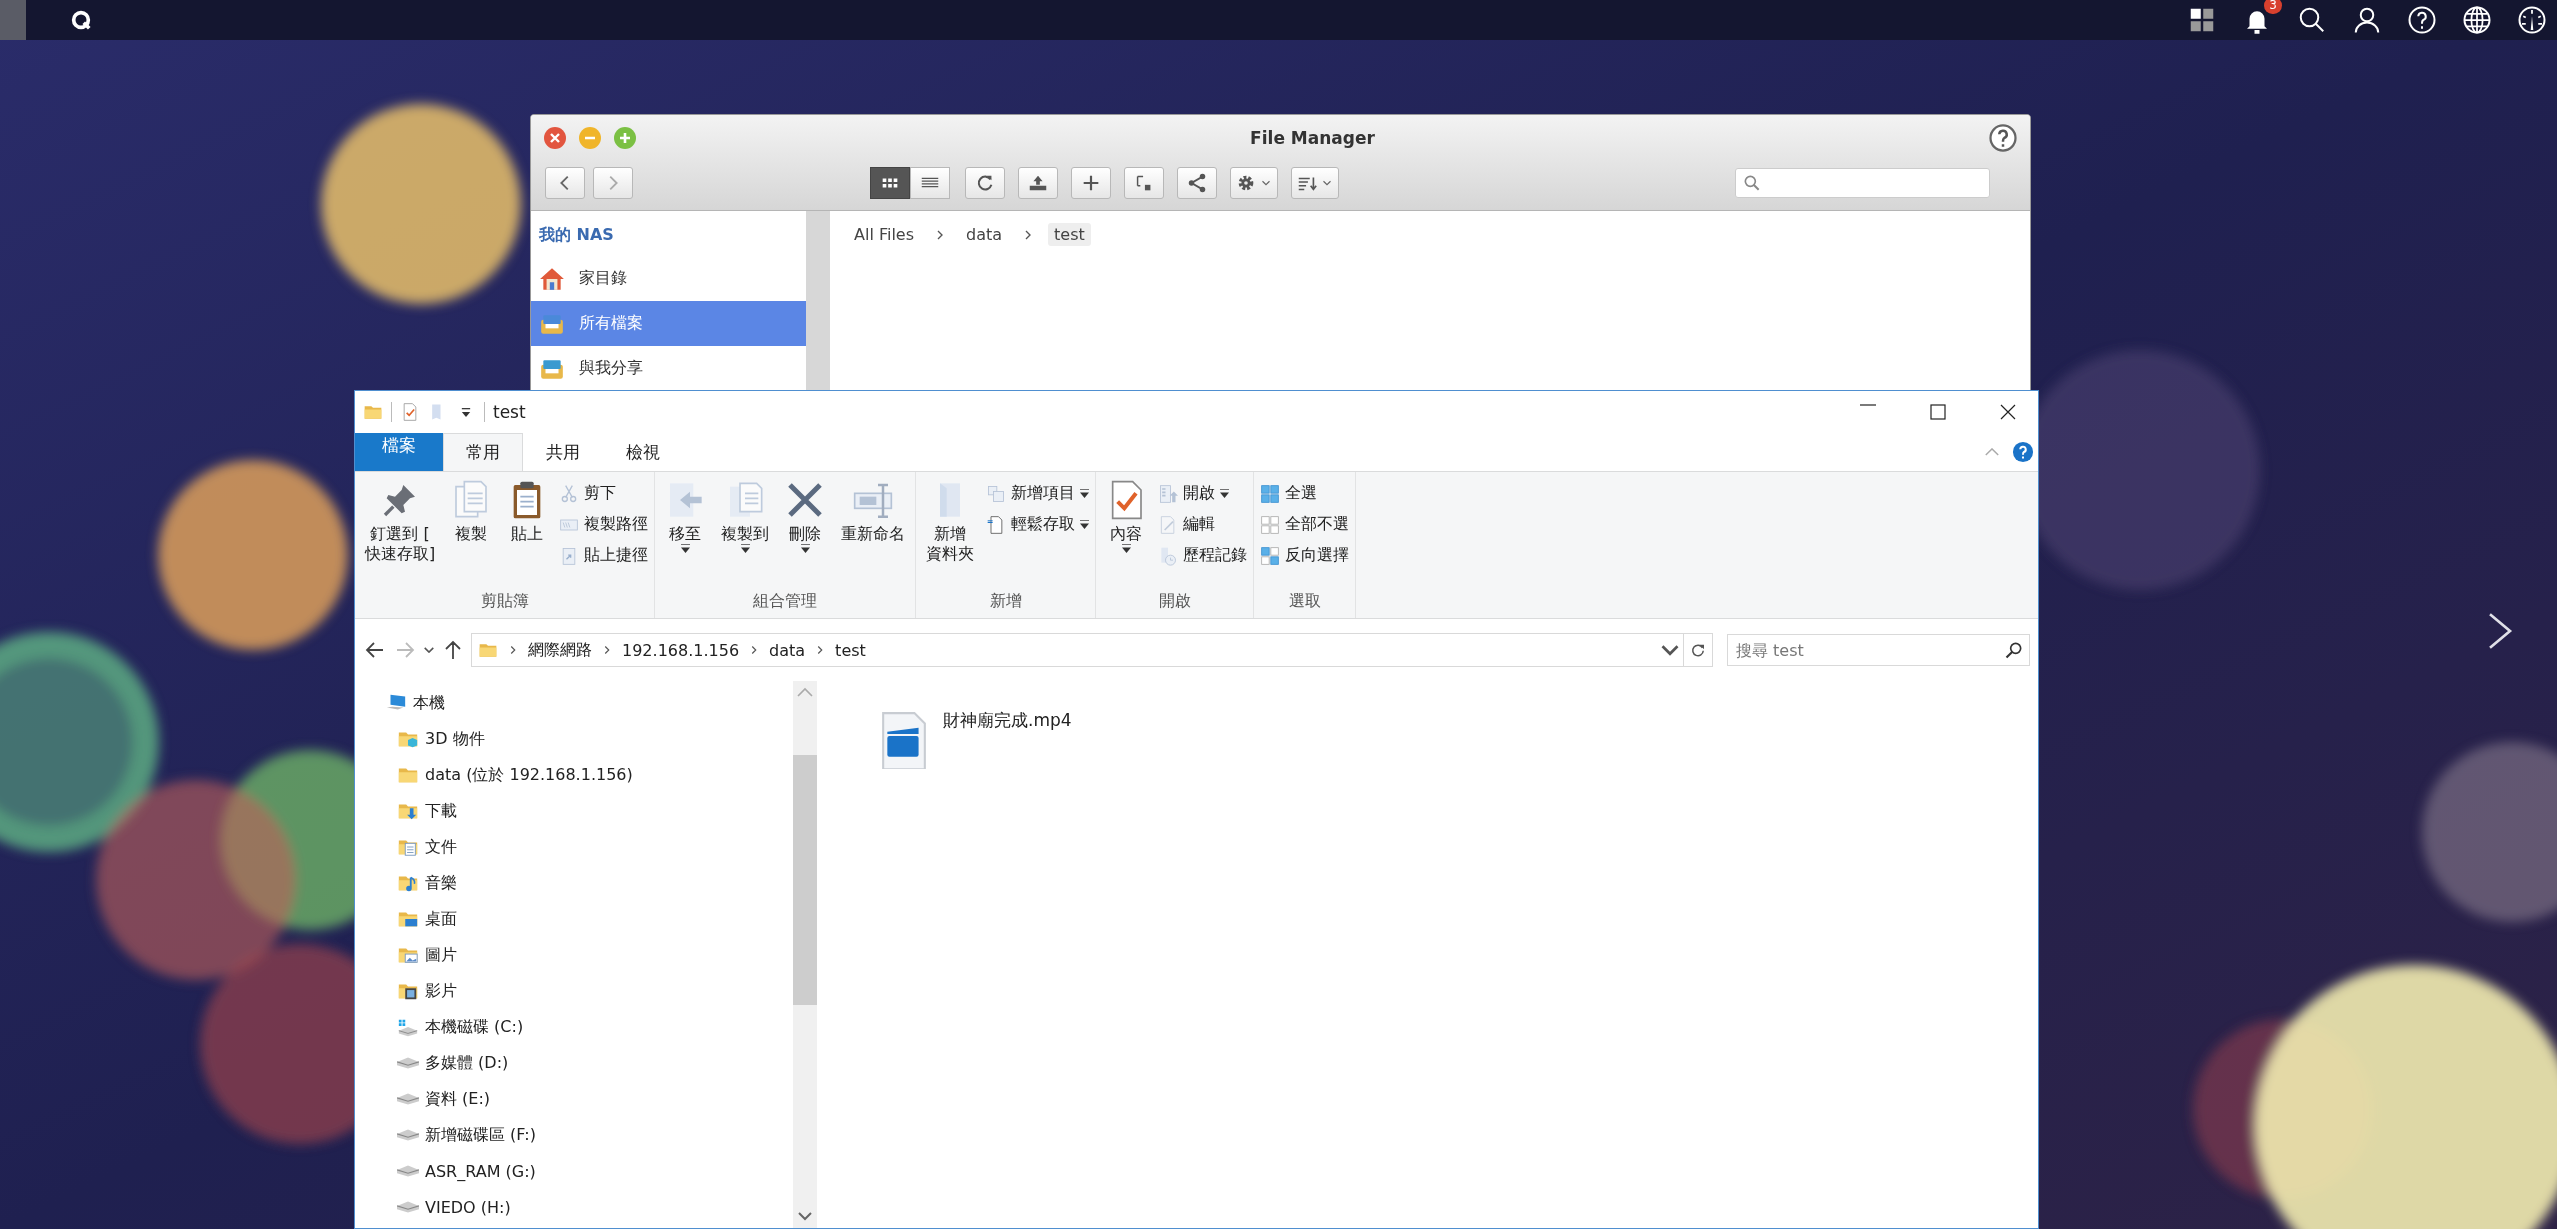 This screenshot has width=2557, height=1229. Describe the element at coordinates (595, 739) in the screenshot. I see `nav-tree-item: 3D 物件` at that location.